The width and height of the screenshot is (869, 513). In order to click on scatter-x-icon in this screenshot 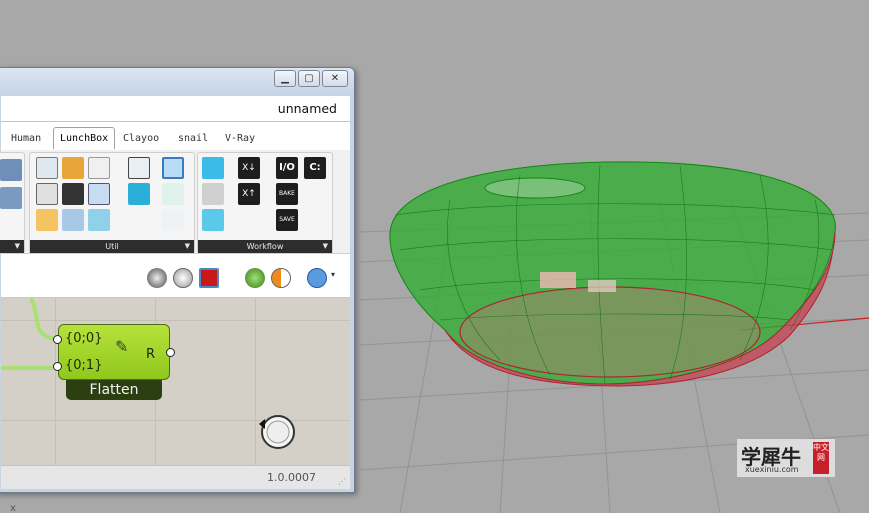, I will do `click(173, 220)`.